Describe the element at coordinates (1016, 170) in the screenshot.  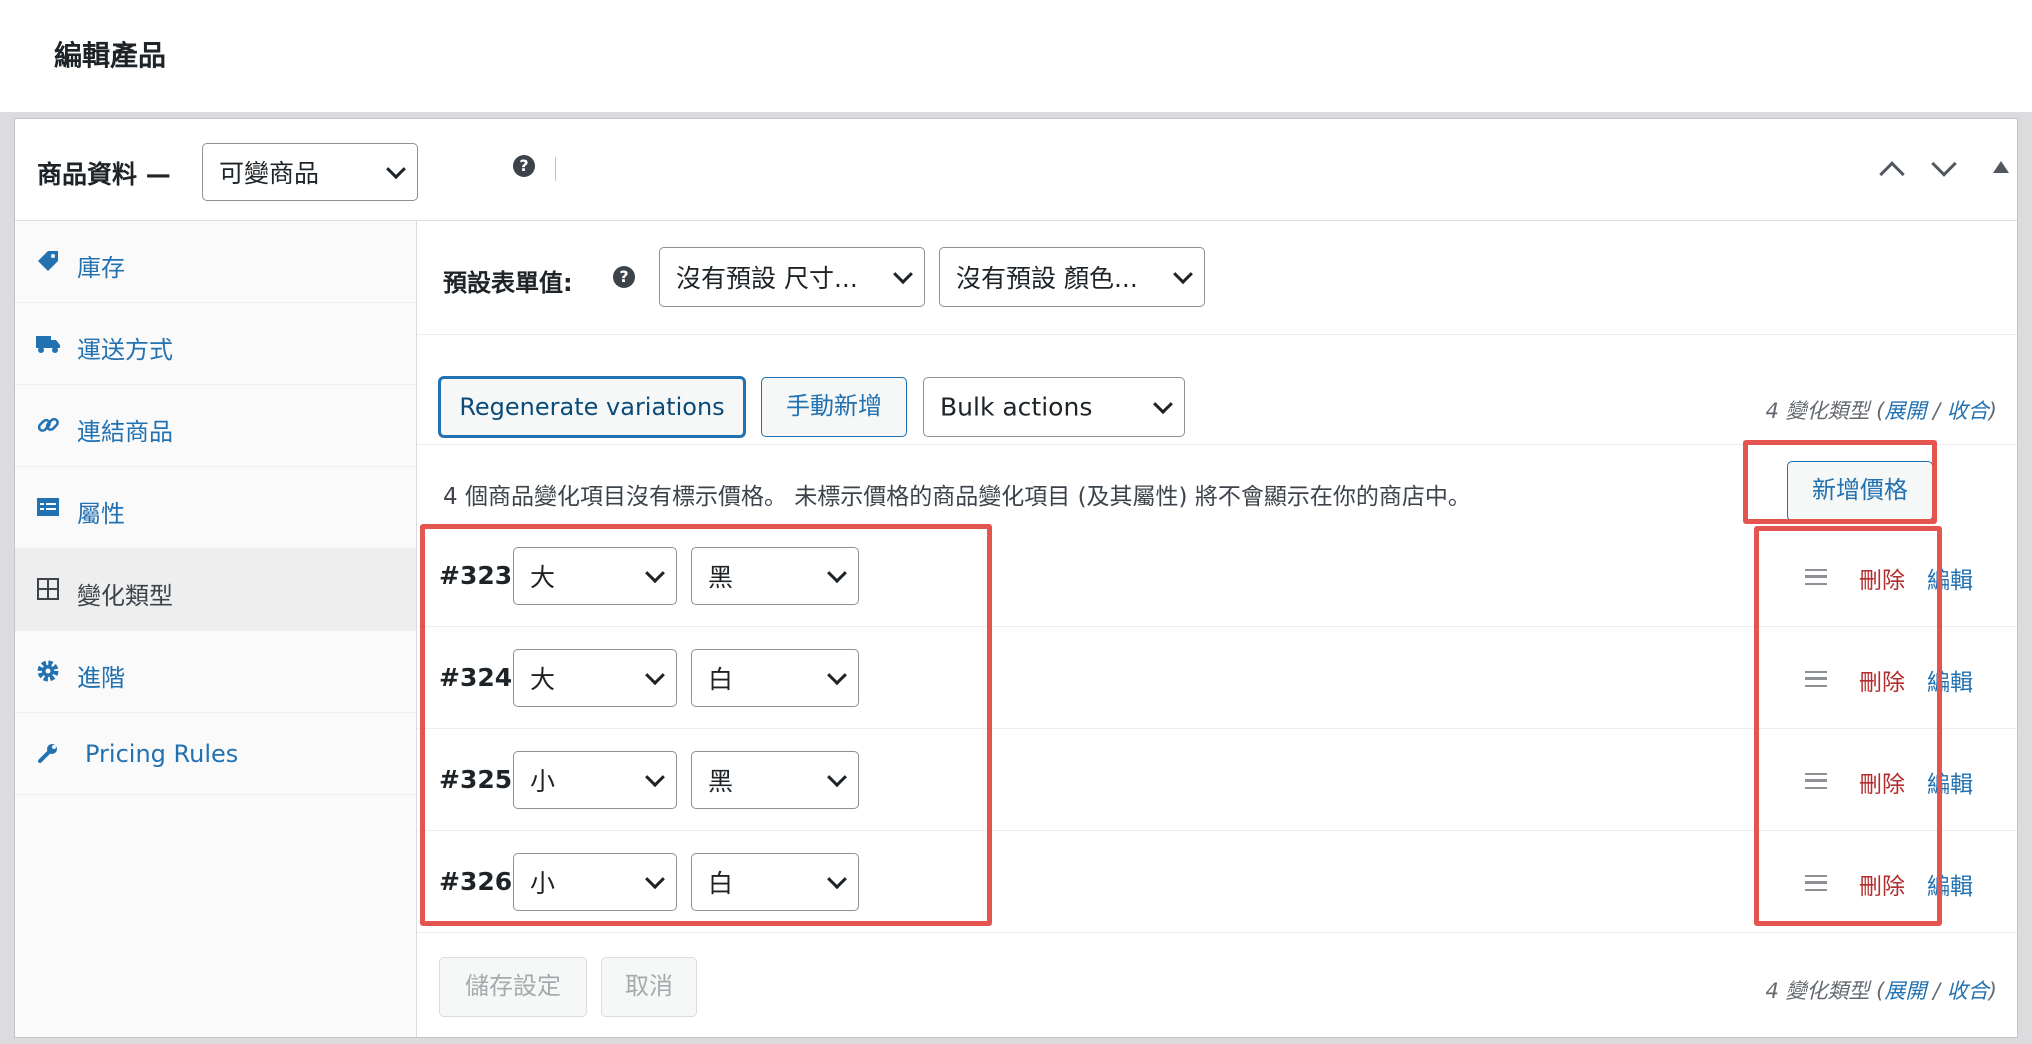
I see `panel-header: 商品資料 — 可變商品 ?` at that location.